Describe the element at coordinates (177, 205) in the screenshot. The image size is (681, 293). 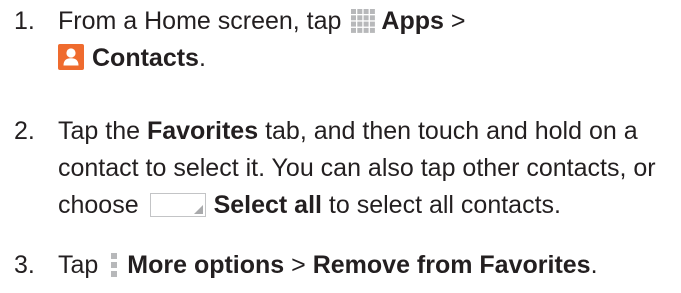
I see `select-all-checkbox-icon` at that location.